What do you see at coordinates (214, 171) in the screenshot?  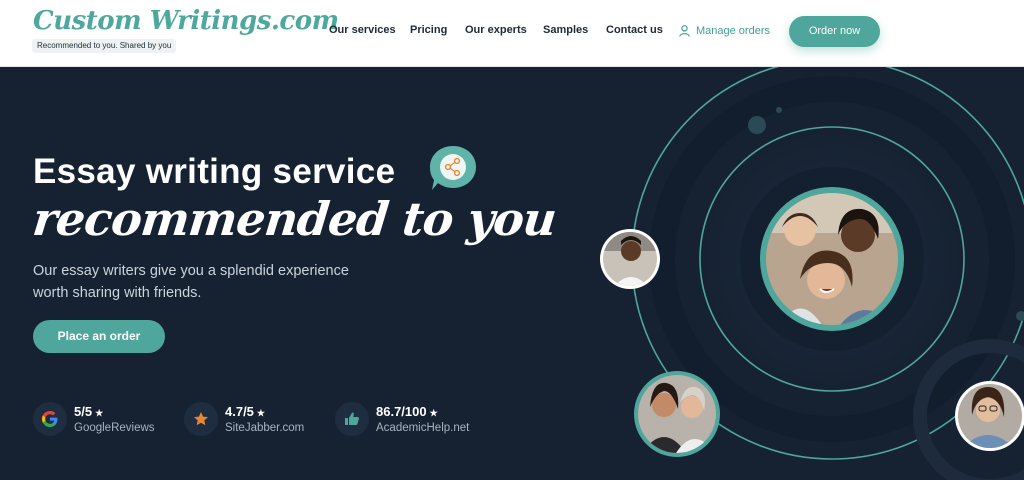 I see `hero-title: Essay writing service` at bounding box center [214, 171].